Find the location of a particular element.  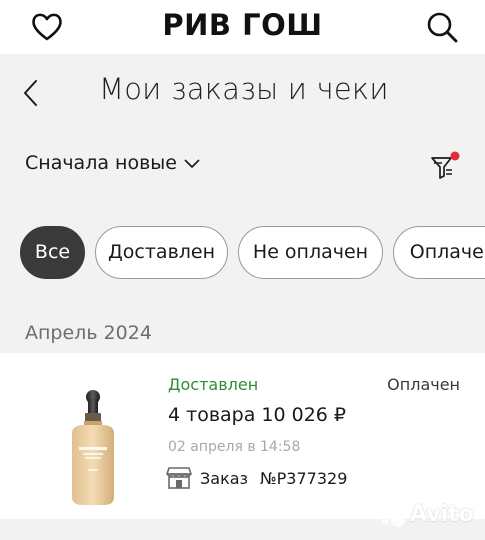

order-number: №P377329 is located at coordinates (304, 478).